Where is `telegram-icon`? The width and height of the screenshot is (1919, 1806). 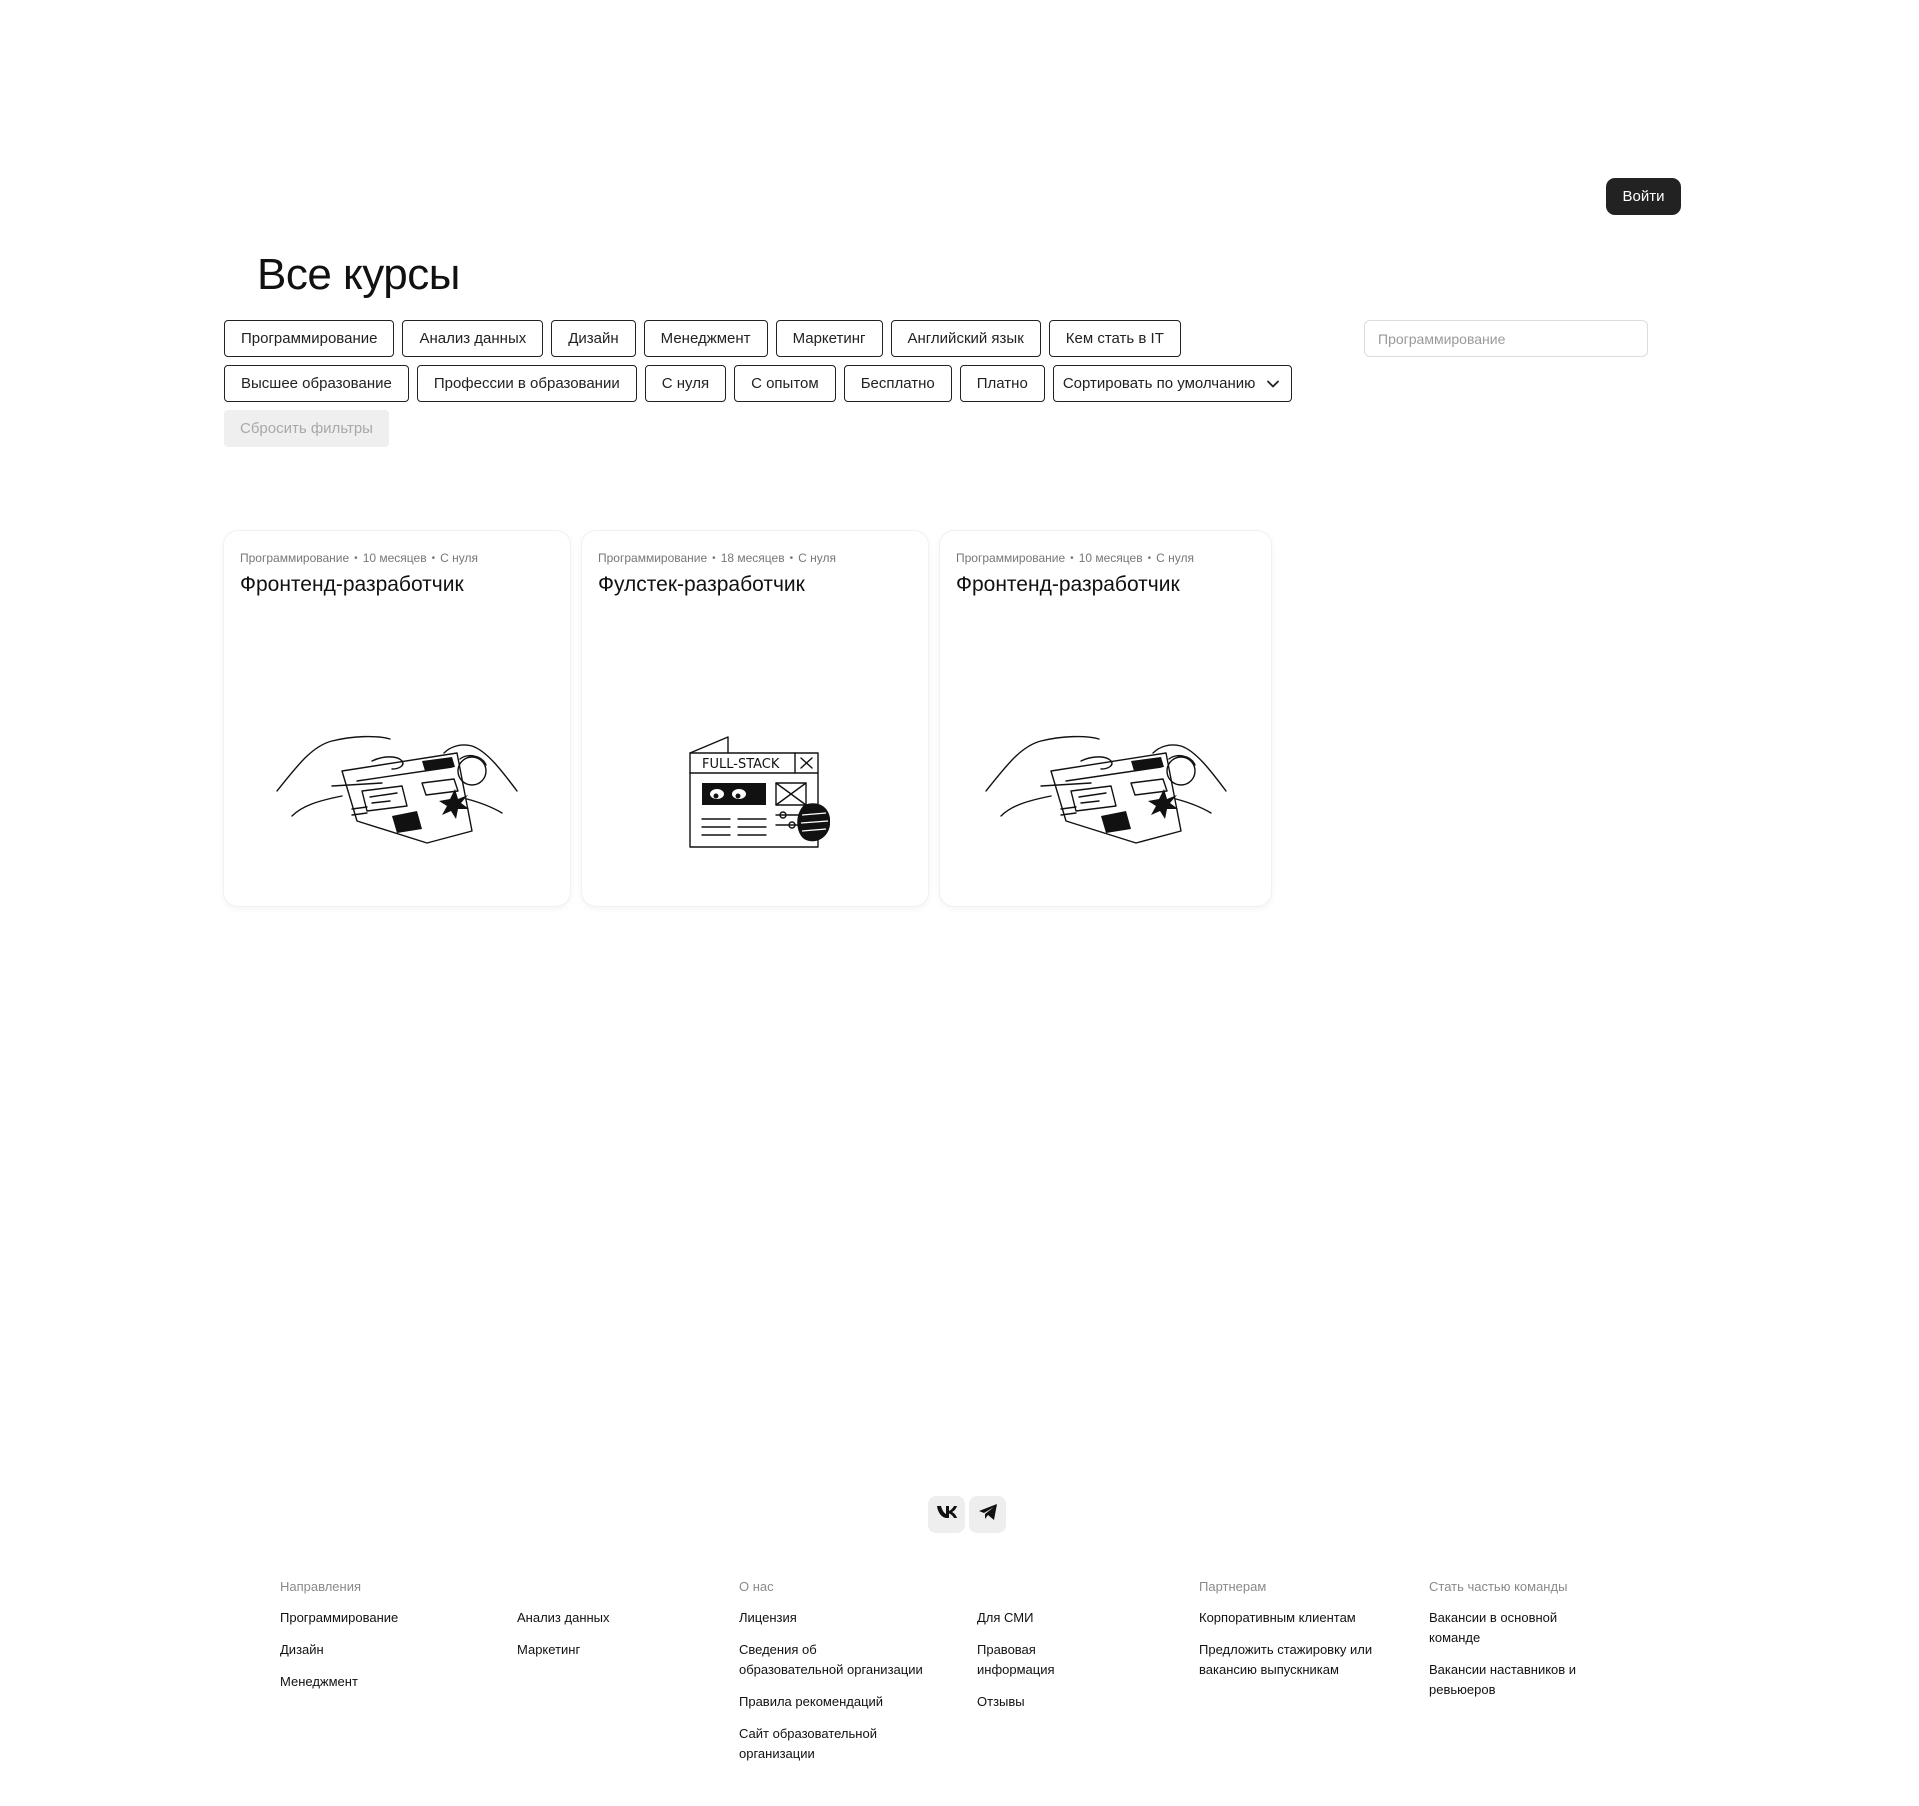 telegram-icon is located at coordinates (988, 1514).